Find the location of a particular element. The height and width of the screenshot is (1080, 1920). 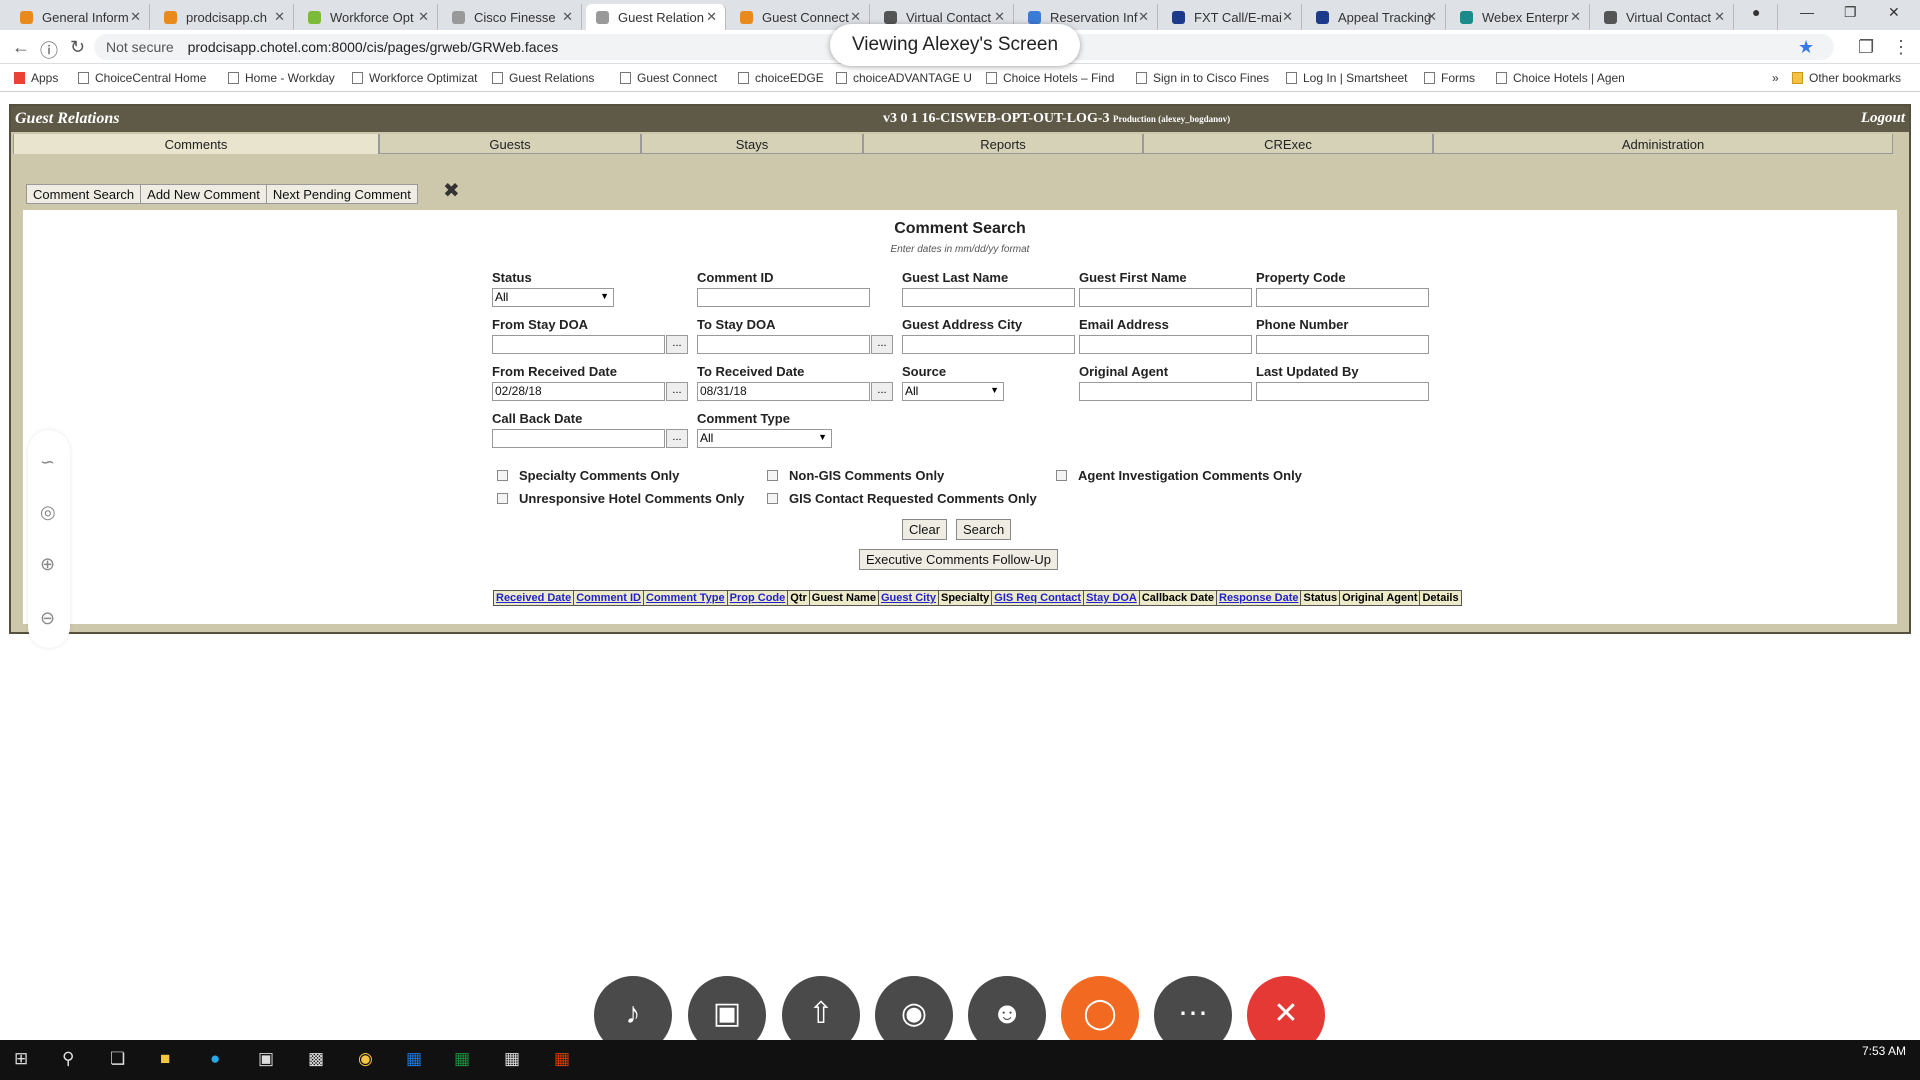

source-select: All ▼ is located at coordinates (953, 391).